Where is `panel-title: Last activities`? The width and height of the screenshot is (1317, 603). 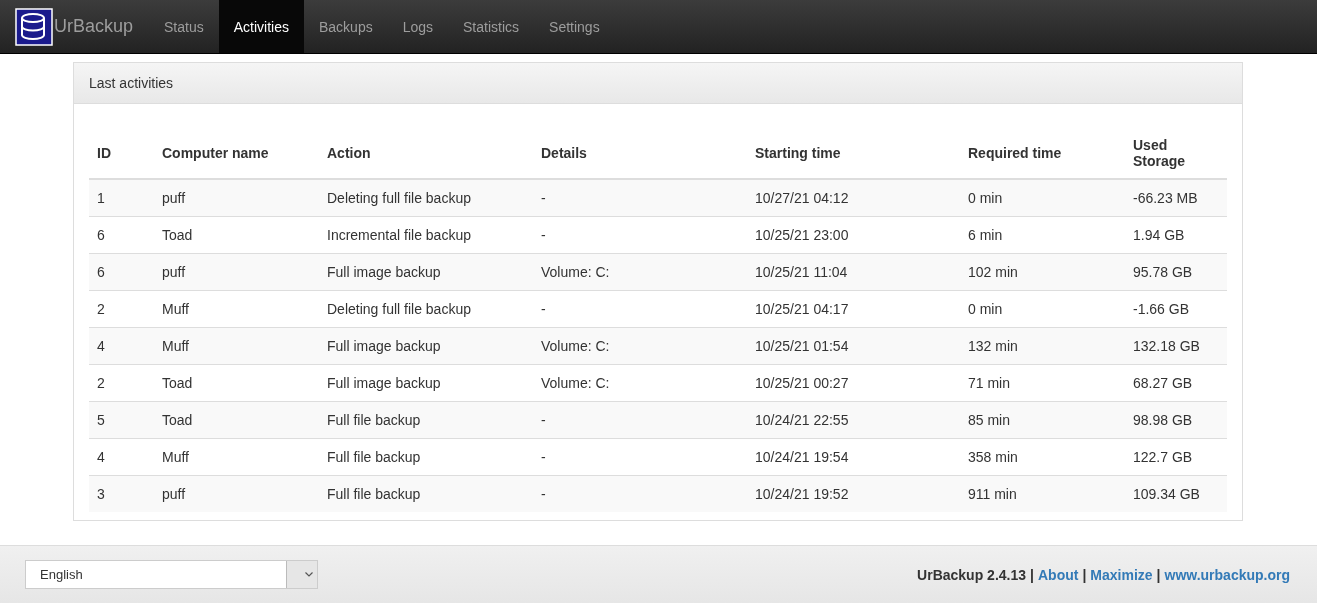 panel-title: Last activities is located at coordinates (131, 83).